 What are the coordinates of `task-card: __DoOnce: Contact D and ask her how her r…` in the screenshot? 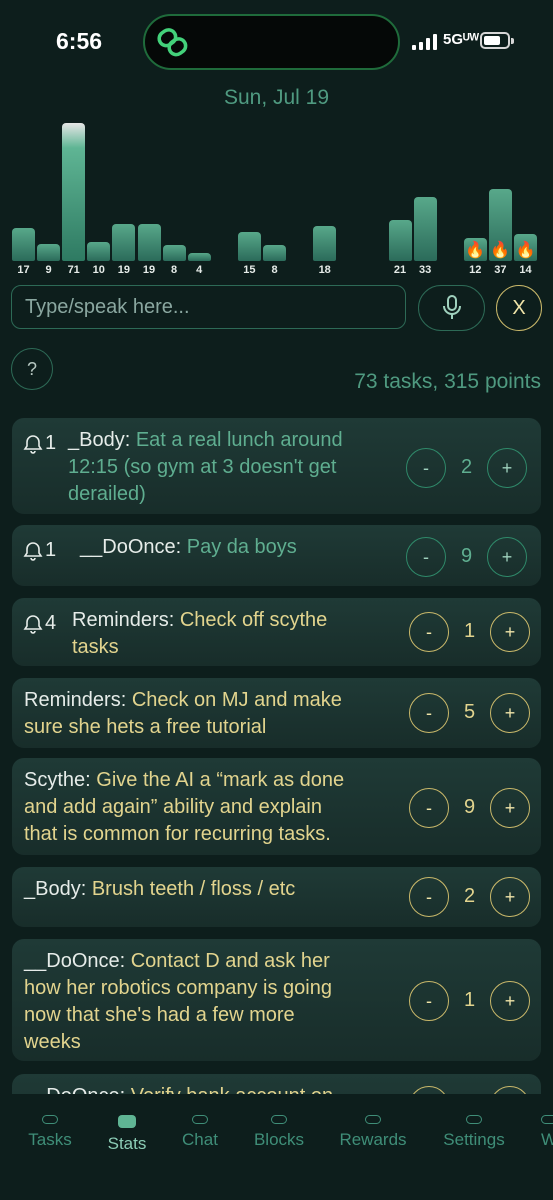 It's located at (276, 1000).